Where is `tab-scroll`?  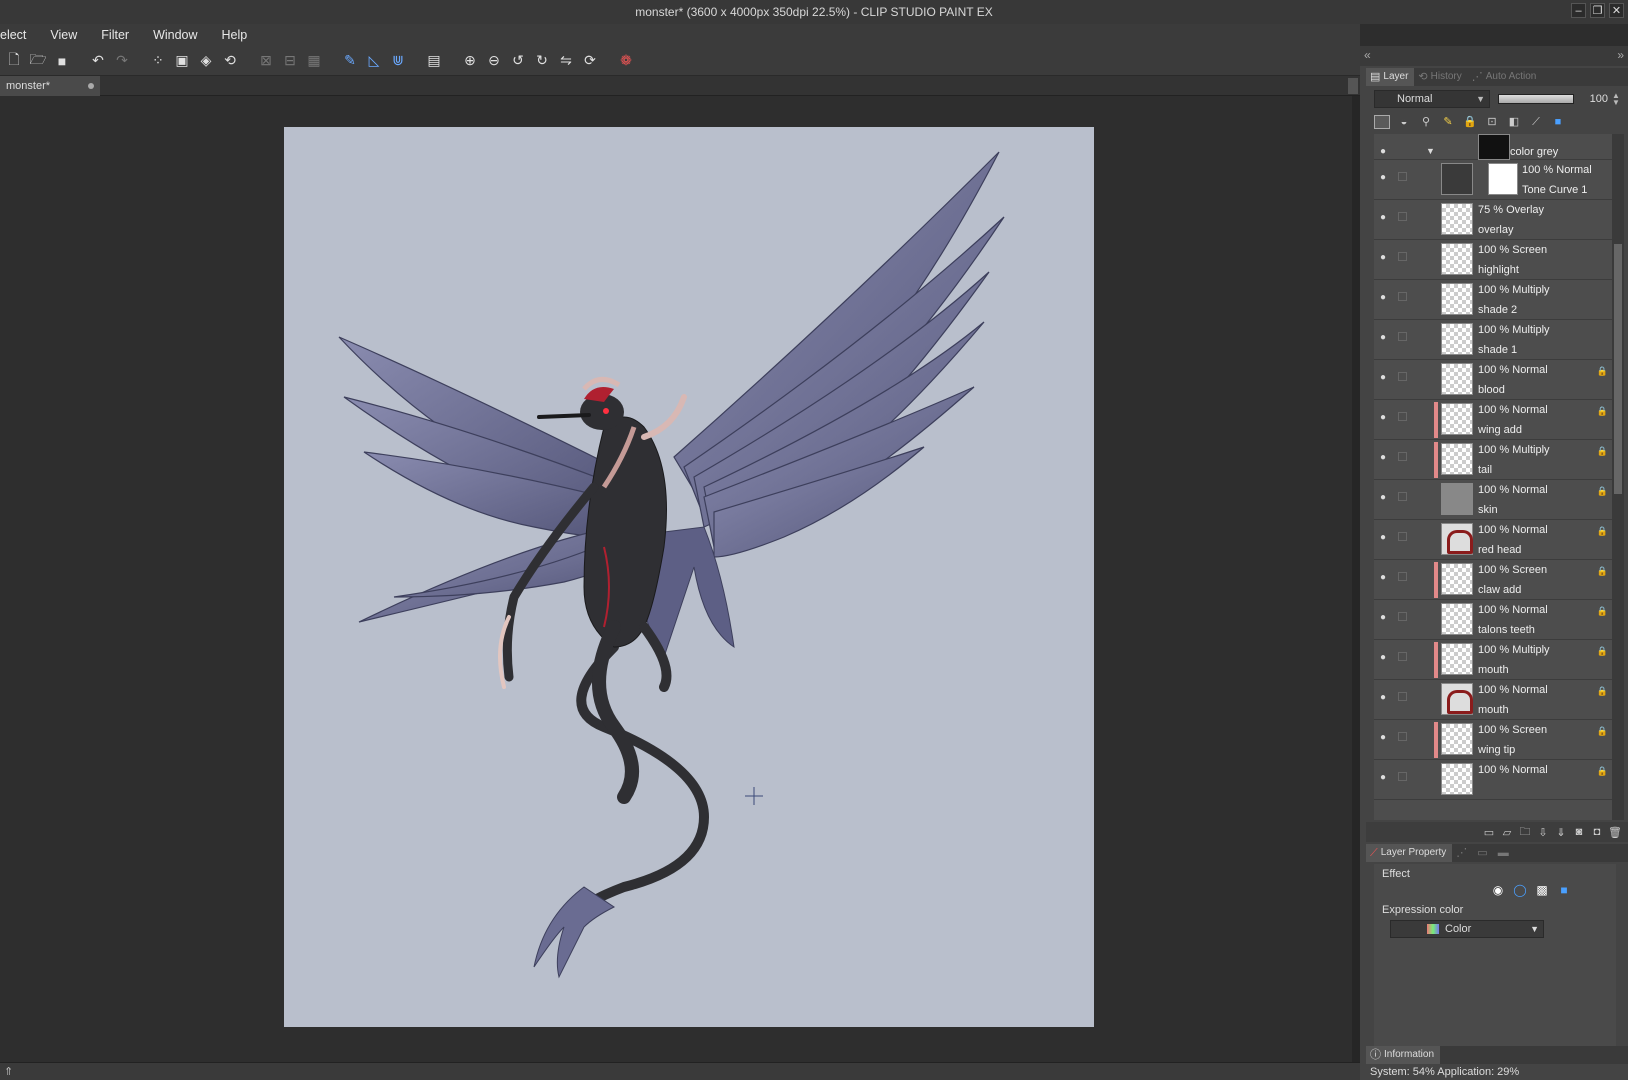
tab-scroll is located at coordinates (1353, 86).